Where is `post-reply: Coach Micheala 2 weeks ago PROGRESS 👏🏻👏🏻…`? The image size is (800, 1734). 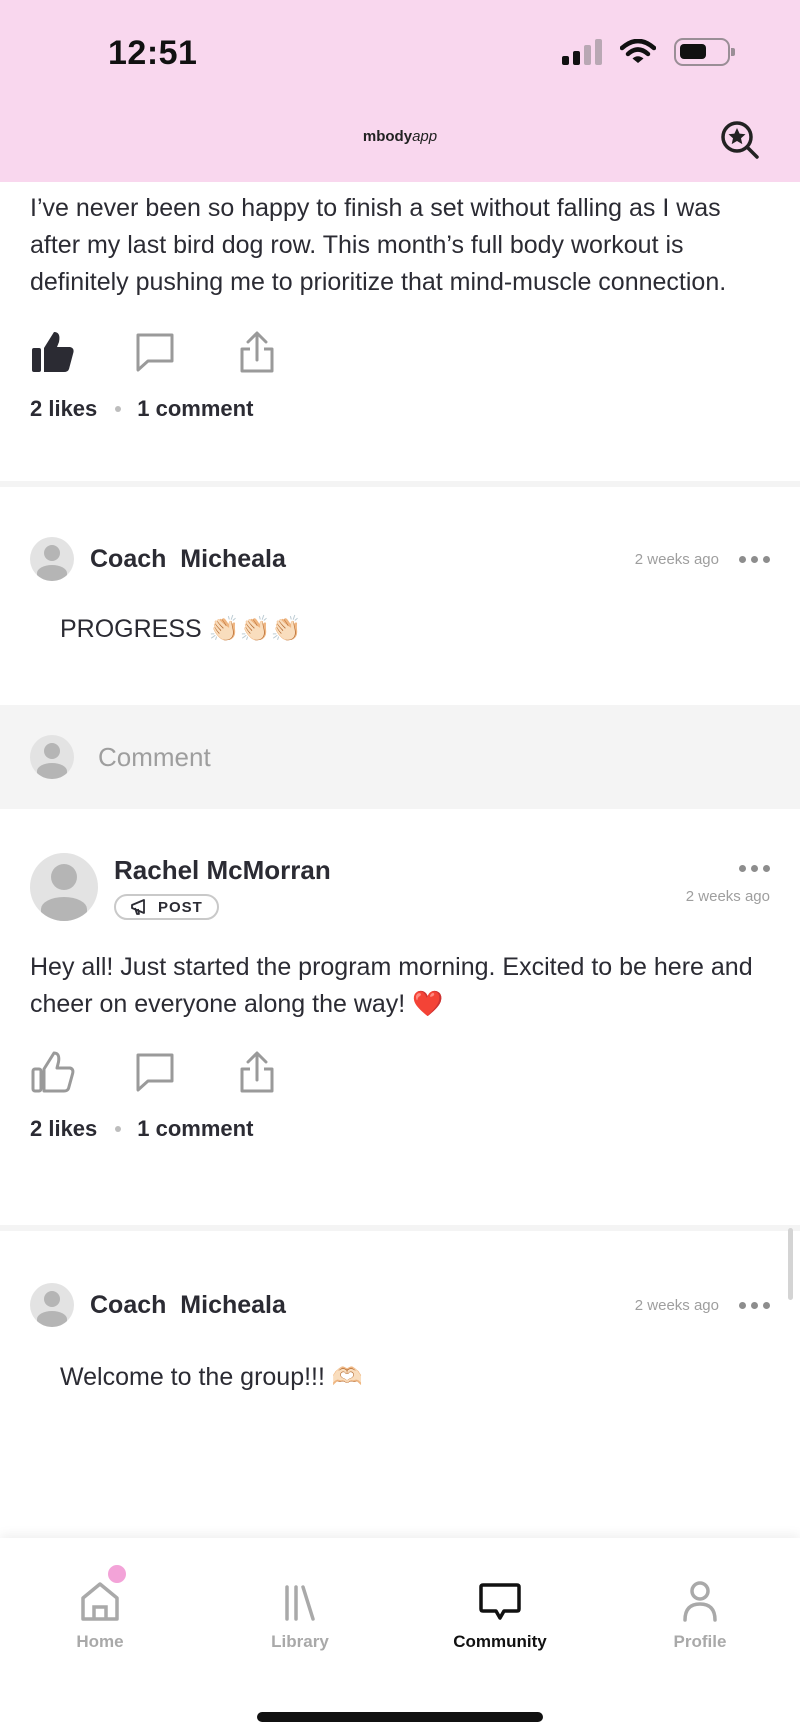 post-reply: Coach Micheala 2 weeks ago PROGRESS 👏🏻👏🏻… is located at coordinates (400, 571).